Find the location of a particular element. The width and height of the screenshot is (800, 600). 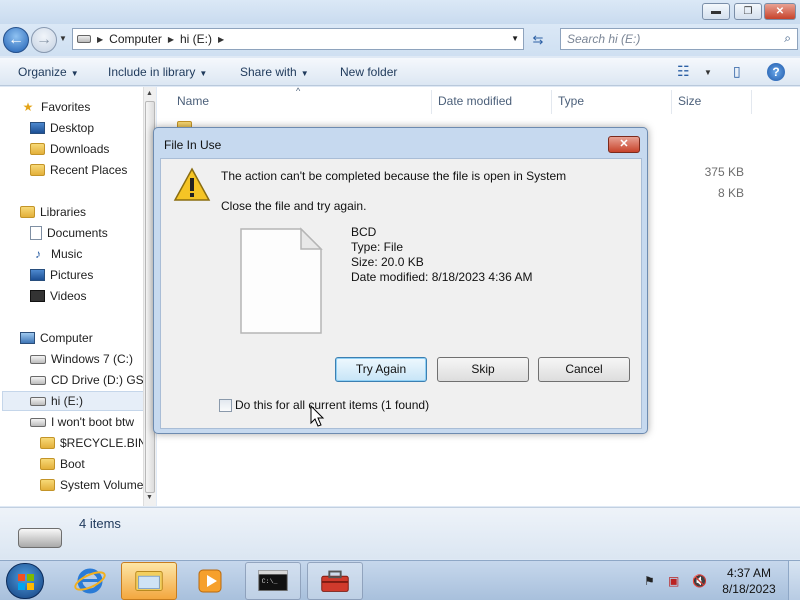

scroll-down-icon: ▼ is located at coordinates (149, 497).